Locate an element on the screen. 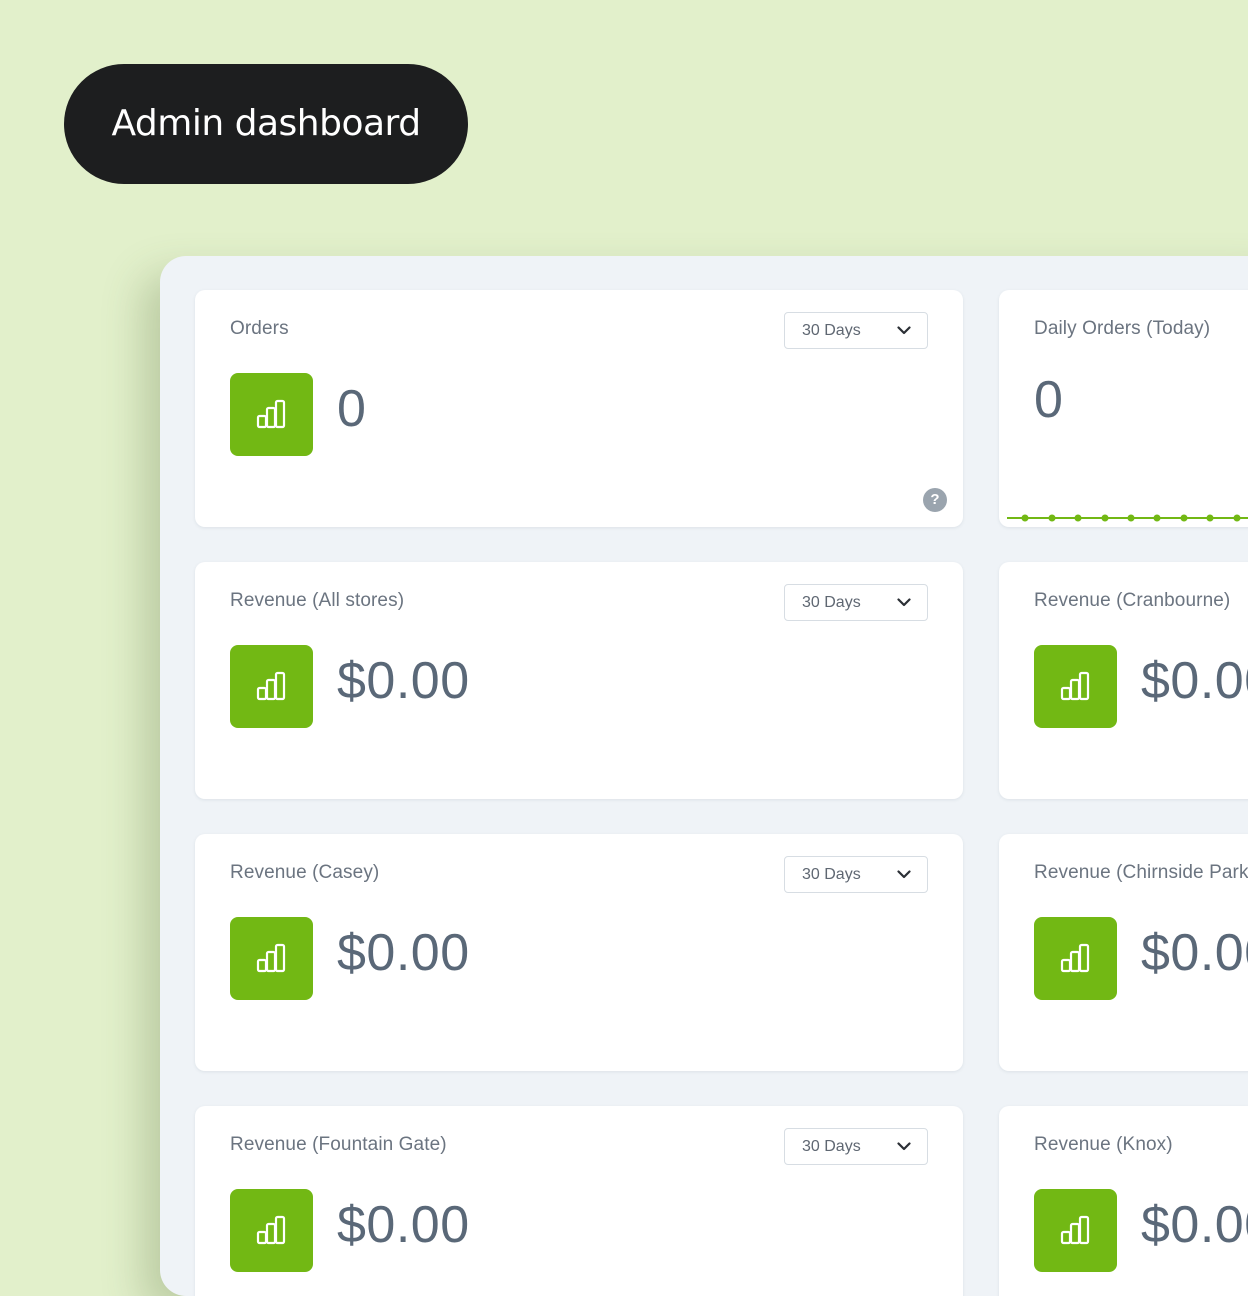 The width and height of the screenshot is (1248, 1296). card-title: Daily Orders (Today) is located at coordinates (1122, 328).